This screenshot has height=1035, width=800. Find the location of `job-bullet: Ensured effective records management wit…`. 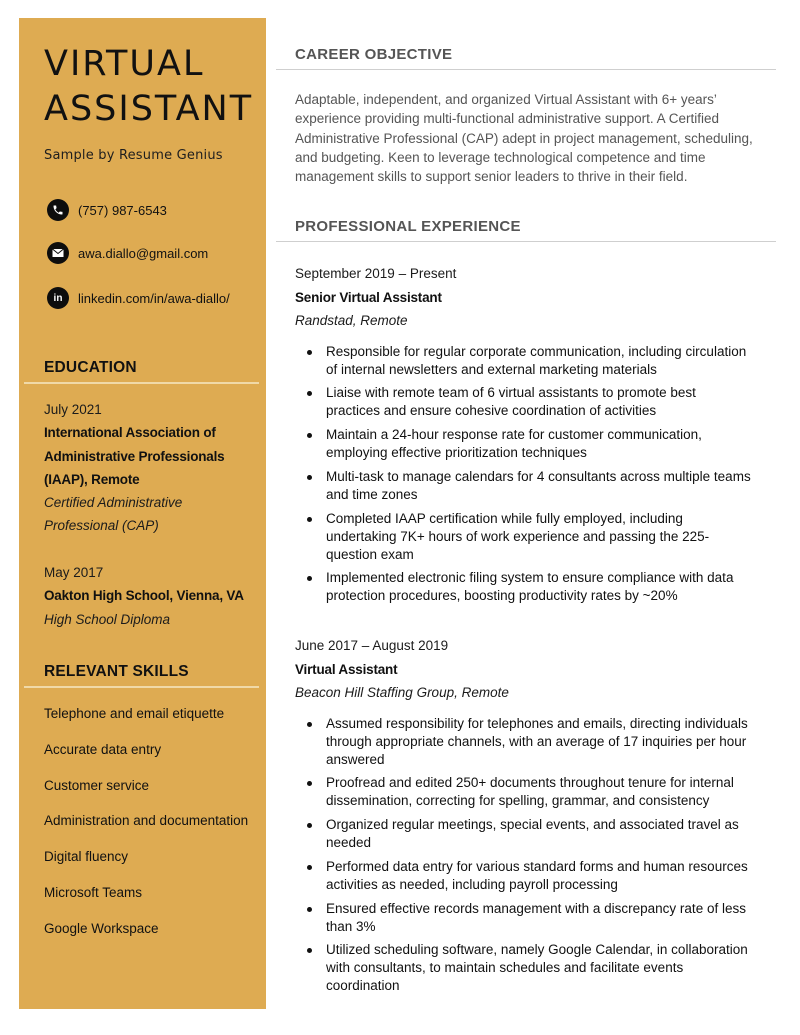

job-bullet: Ensured effective records management wit… is located at coordinates (523, 918).